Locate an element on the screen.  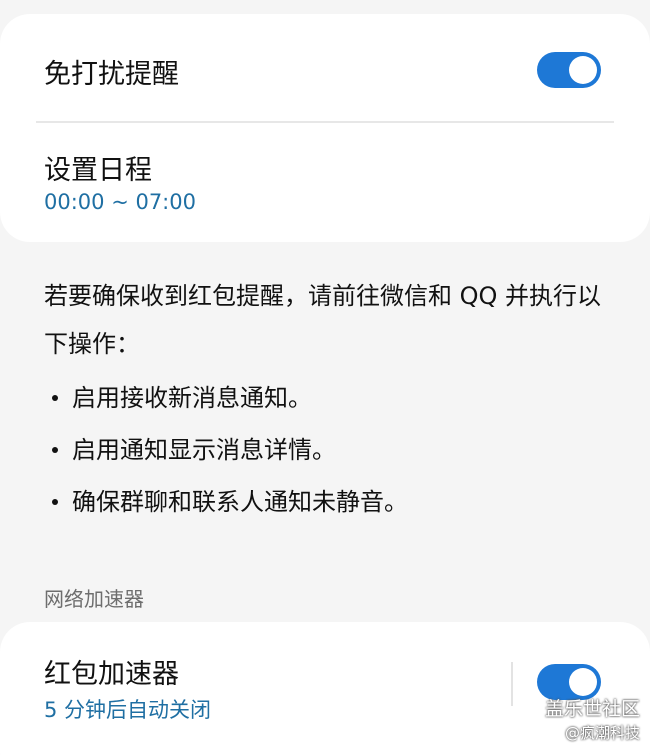
info-intro: 若要确保收到红包提醒，请前往微信和 QQ 并执行以下操作： is located at coordinates (323, 320).